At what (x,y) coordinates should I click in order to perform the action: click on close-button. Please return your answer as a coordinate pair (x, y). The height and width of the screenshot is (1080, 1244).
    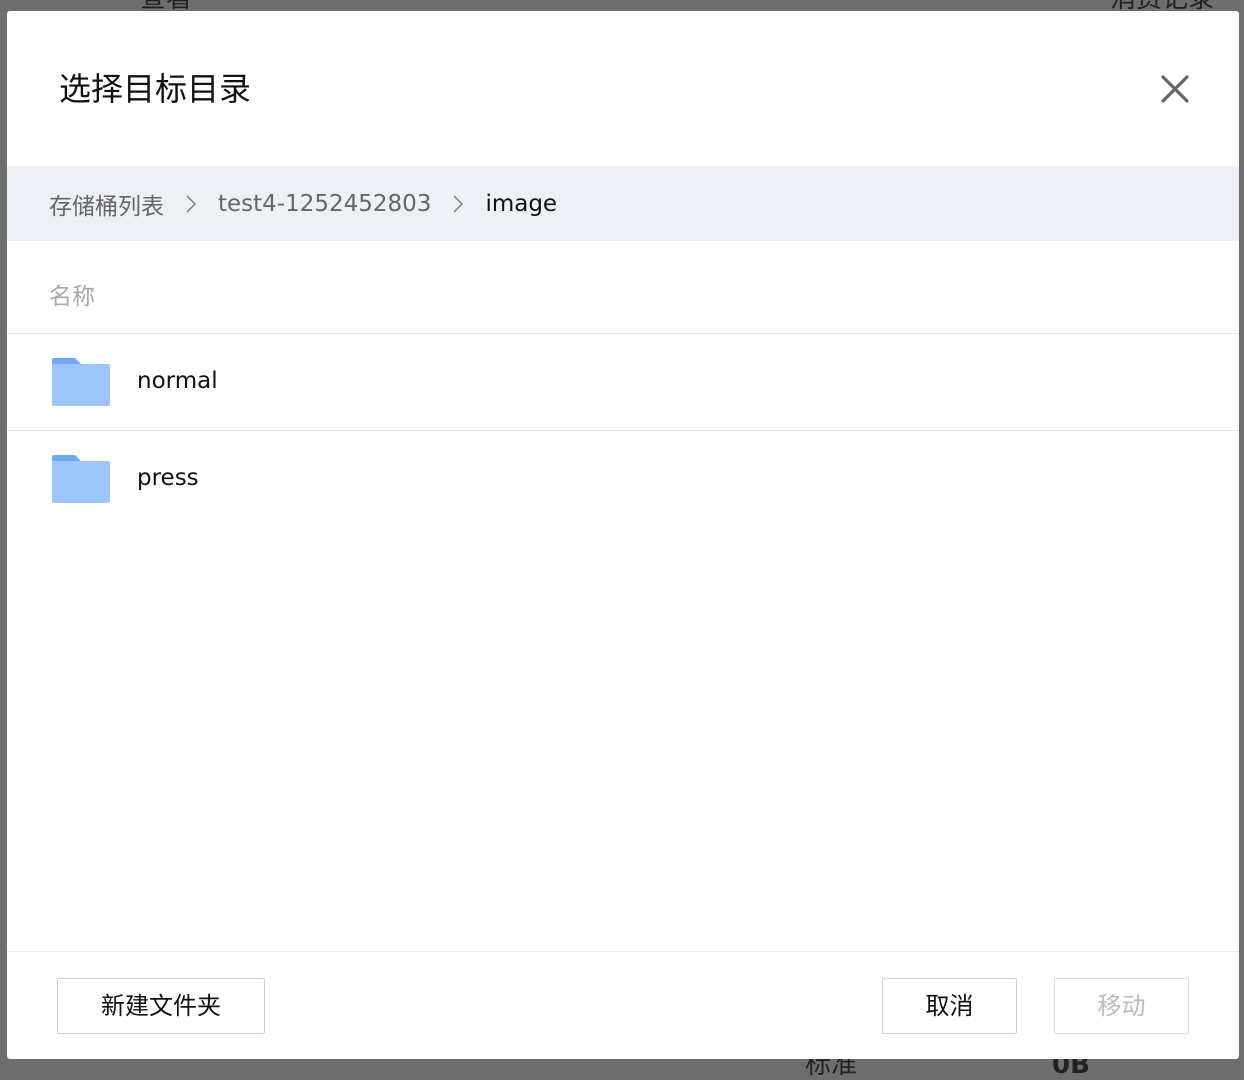
    Looking at the image, I should click on (1175, 89).